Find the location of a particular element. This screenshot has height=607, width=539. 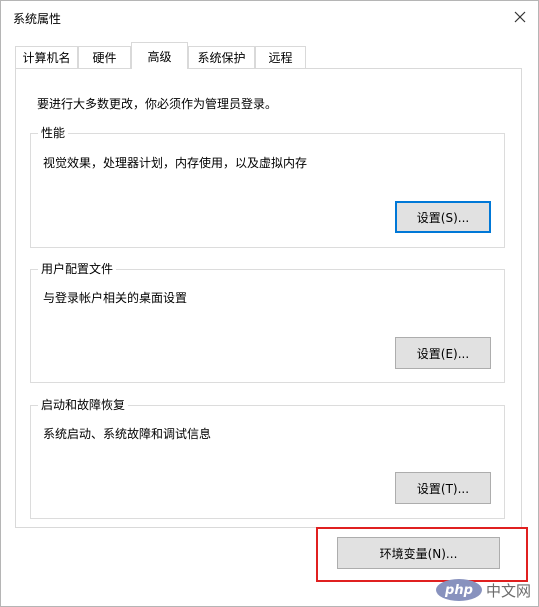

php-logo: php is located at coordinates (458, 590).